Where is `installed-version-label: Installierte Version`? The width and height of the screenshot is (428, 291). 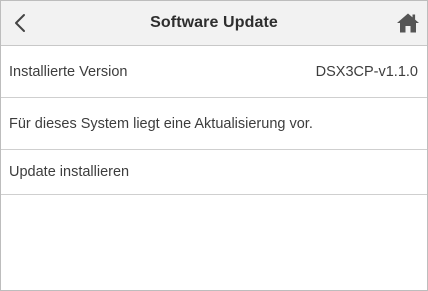 installed-version-label: Installierte Version is located at coordinates (68, 71).